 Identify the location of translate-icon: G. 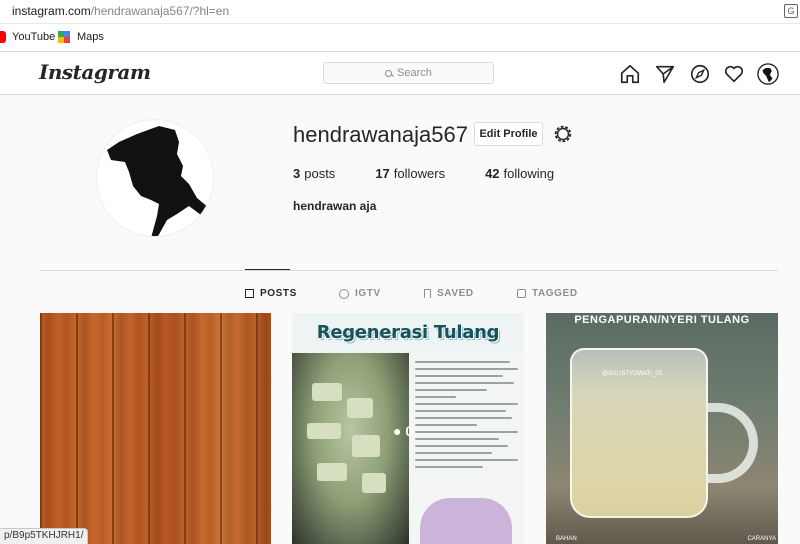
(791, 11).